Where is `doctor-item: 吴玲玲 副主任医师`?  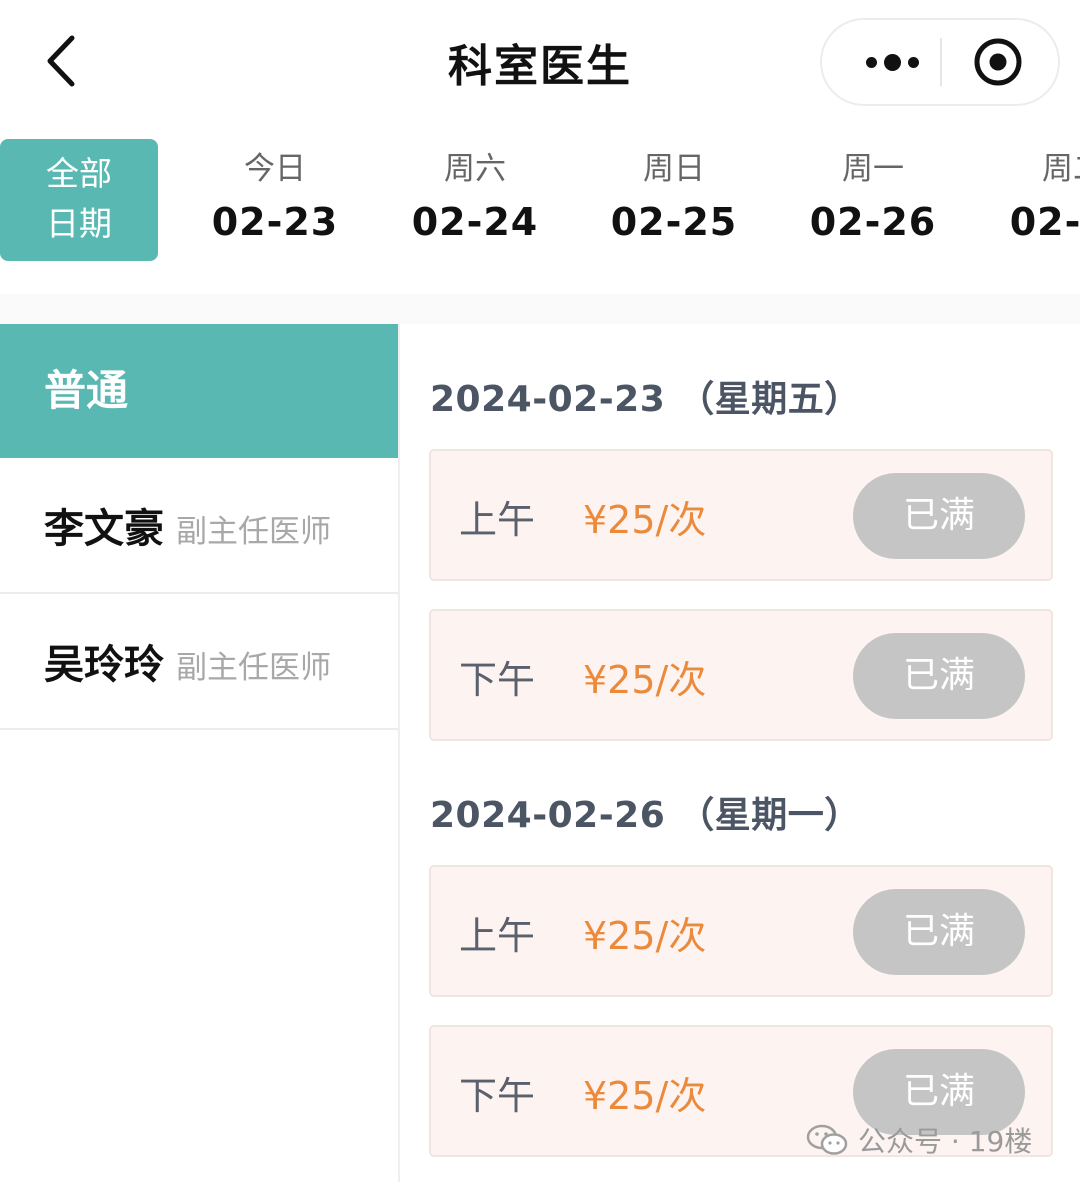 doctor-item: 吴玲玲 副主任医师 is located at coordinates (199, 662).